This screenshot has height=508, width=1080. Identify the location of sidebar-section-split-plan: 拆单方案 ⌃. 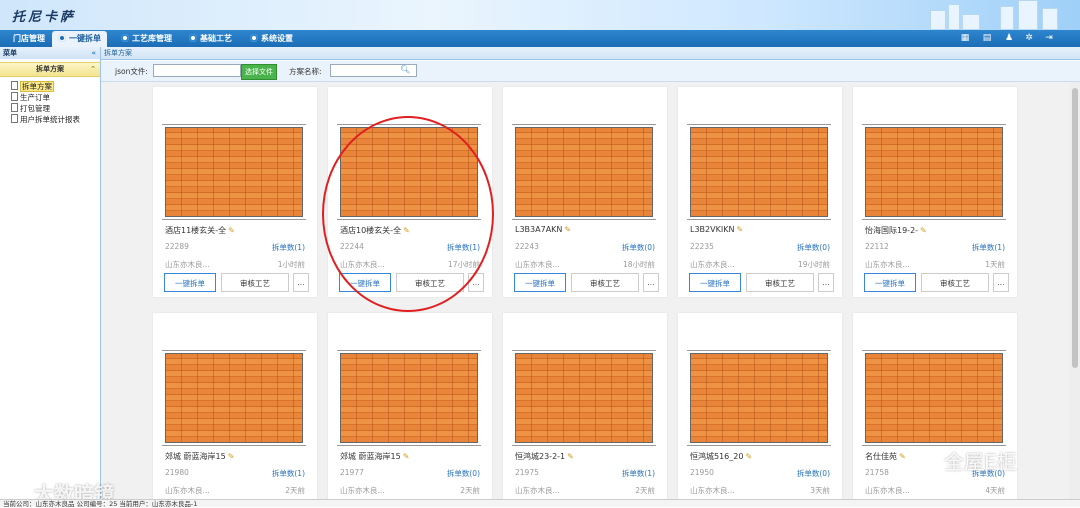
(50, 69).